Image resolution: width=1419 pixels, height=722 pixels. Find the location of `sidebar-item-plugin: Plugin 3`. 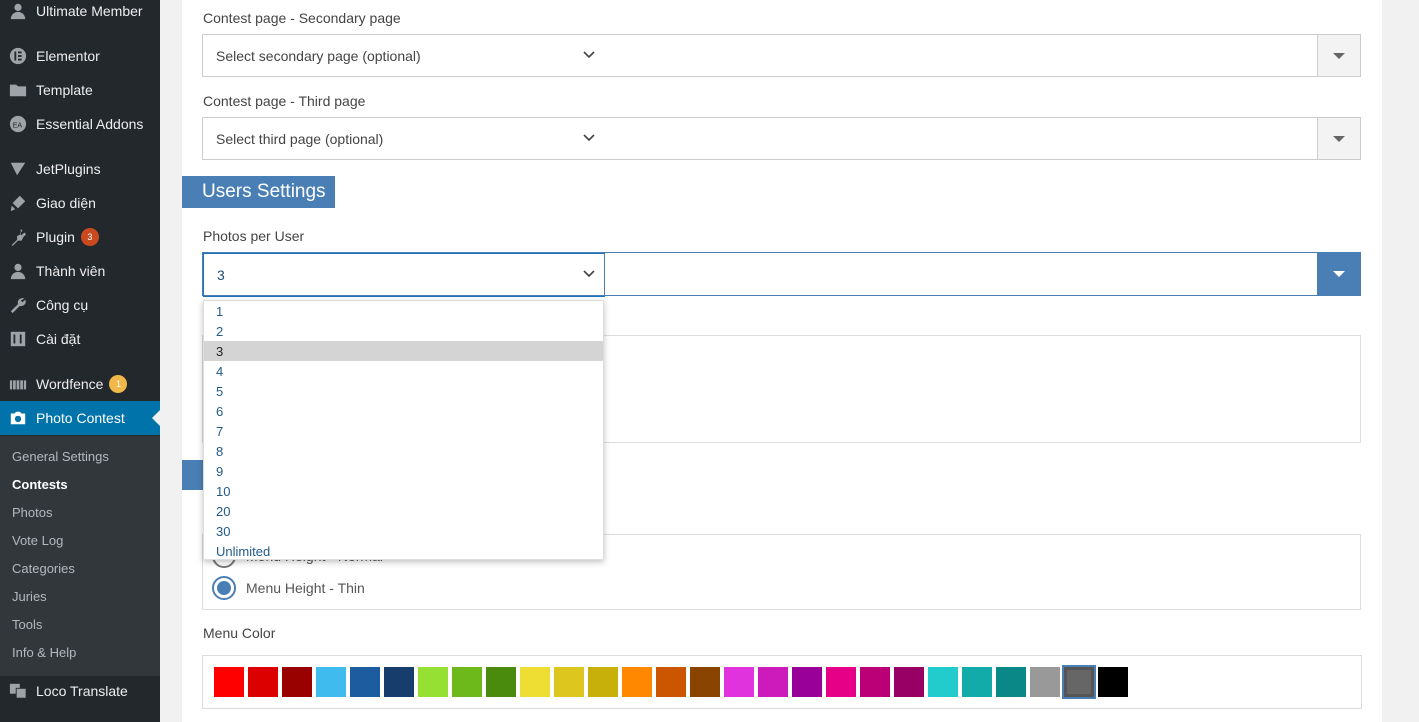

sidebar-item-plugin: Plugin 3 is located at coordinates (80, 237).